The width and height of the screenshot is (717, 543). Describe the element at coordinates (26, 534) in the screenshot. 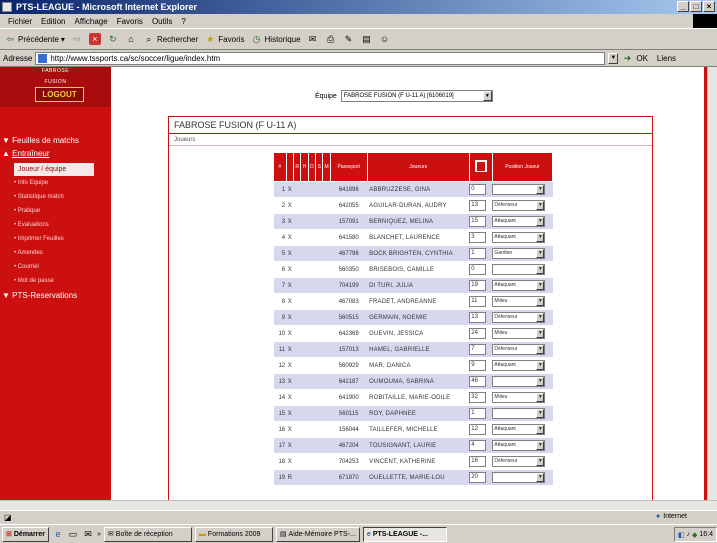

I see `start-button: ⊞ Démarrer` at that location.